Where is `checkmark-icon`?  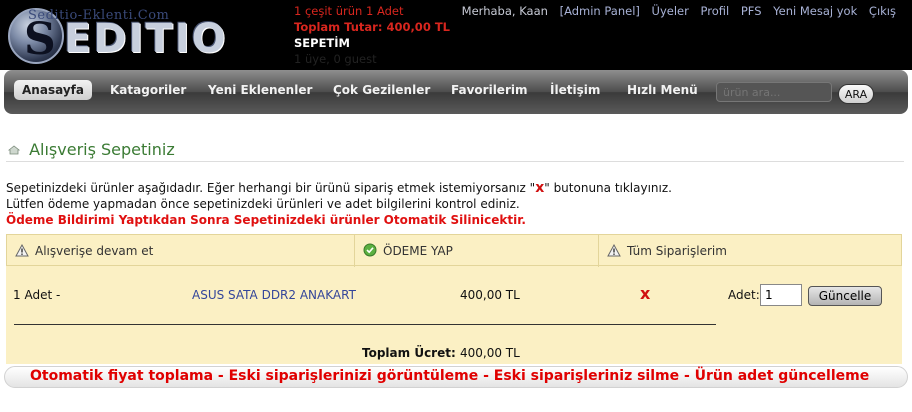
checkmark-icon is located at coordinates (370, 250).